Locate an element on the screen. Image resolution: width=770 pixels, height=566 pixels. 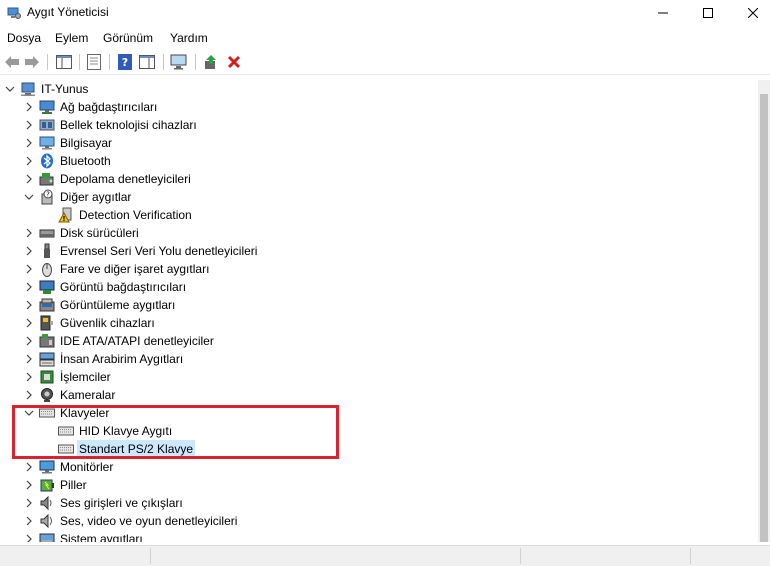
tree-item-label: Detection Verification is located at coordinates (135, 215).